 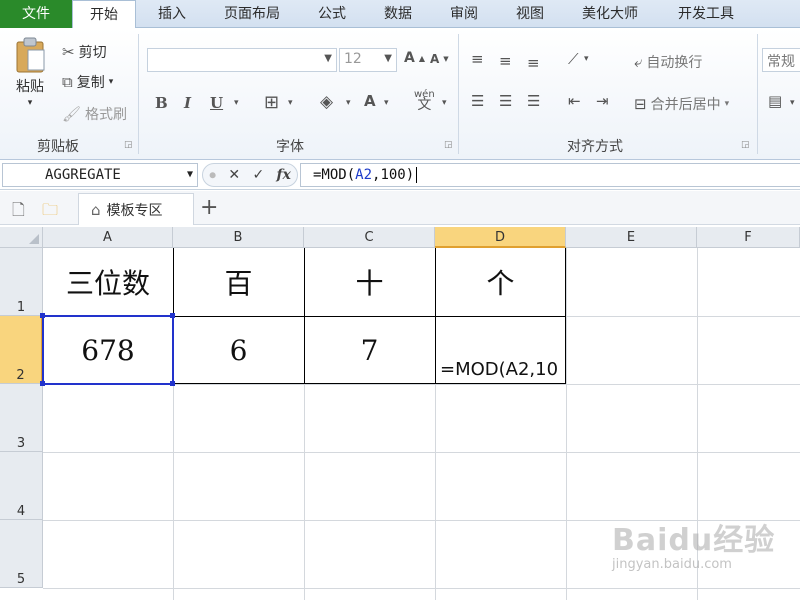 What do you see at coordinates (393, 175) in the screenshot?
I see `formula-suffix: ,100)` at bounding box center [393, 175].